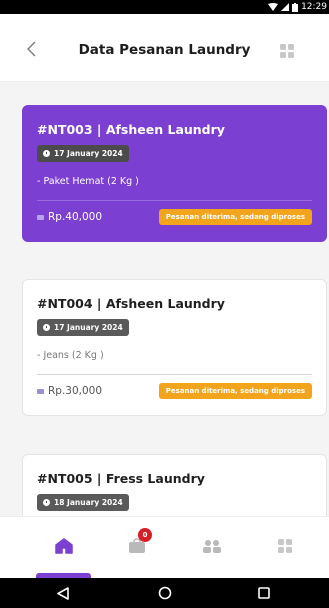 This screenshot has width=329, height=608. What do you see at coordinates (75, 391) in the screenshot?
I see `price-value: Rp.30,000` at bounding box center [75, 391].